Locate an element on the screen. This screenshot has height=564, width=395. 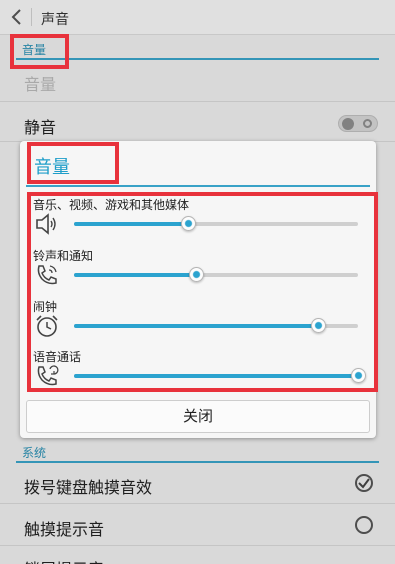
annotation-box-section-header is located at coordinates (39, 51).